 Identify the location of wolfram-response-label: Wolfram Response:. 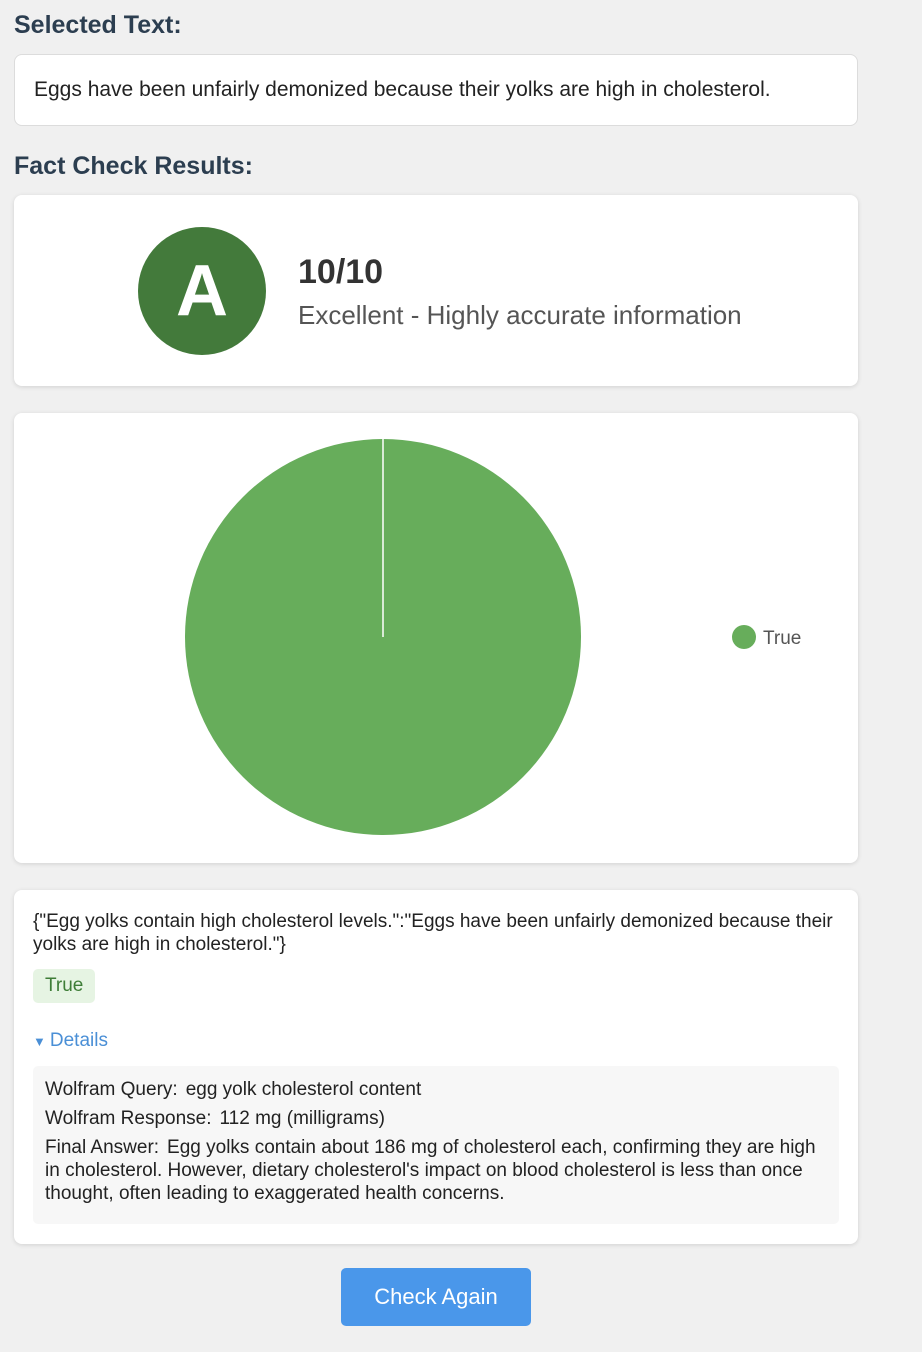
(128, 1118).